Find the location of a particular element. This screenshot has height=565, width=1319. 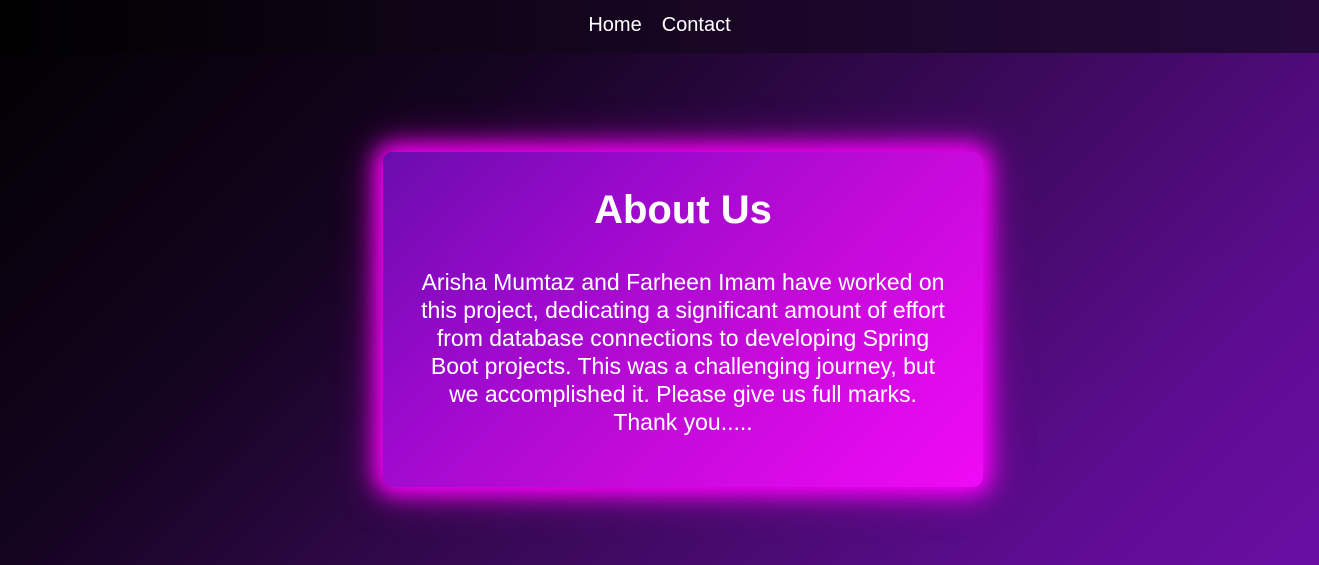

about-title: About Us is located at coordinates (683, 210).